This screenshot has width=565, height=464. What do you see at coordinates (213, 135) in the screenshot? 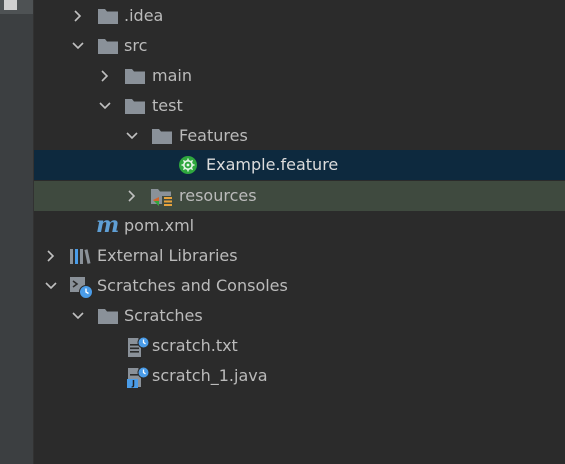
I see `tree-item-label: Features` at bounding box center [213, 135].